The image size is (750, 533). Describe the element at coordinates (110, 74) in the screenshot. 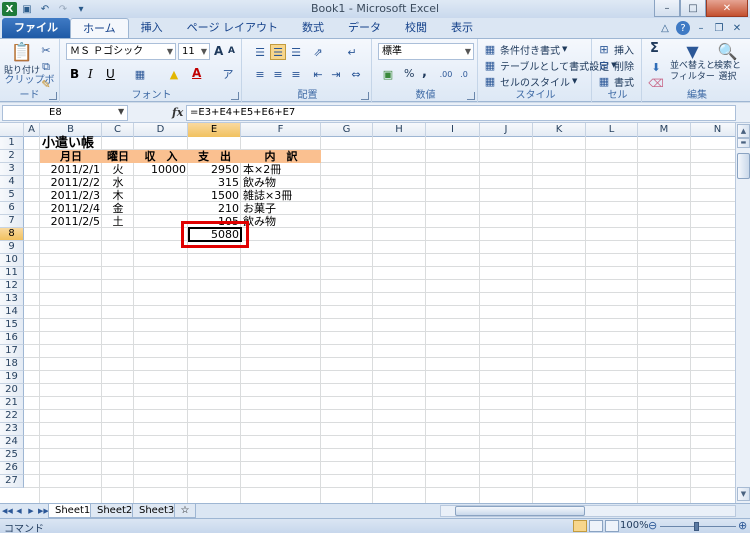

I see `underline-button: U` at that location.